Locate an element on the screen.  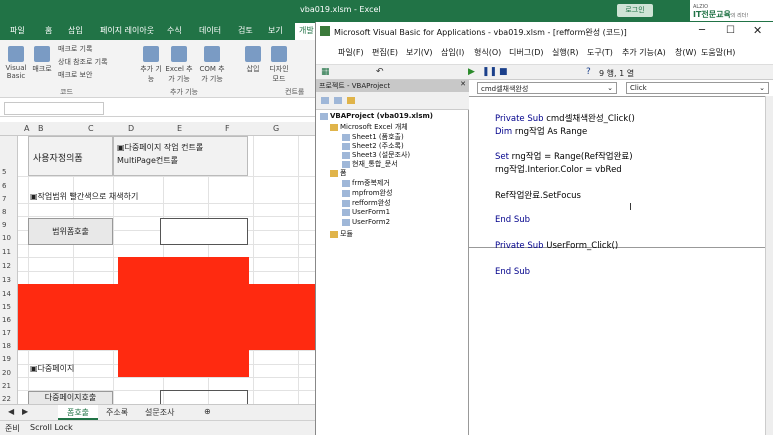
col-b: B is located at coordinates (41, 128).